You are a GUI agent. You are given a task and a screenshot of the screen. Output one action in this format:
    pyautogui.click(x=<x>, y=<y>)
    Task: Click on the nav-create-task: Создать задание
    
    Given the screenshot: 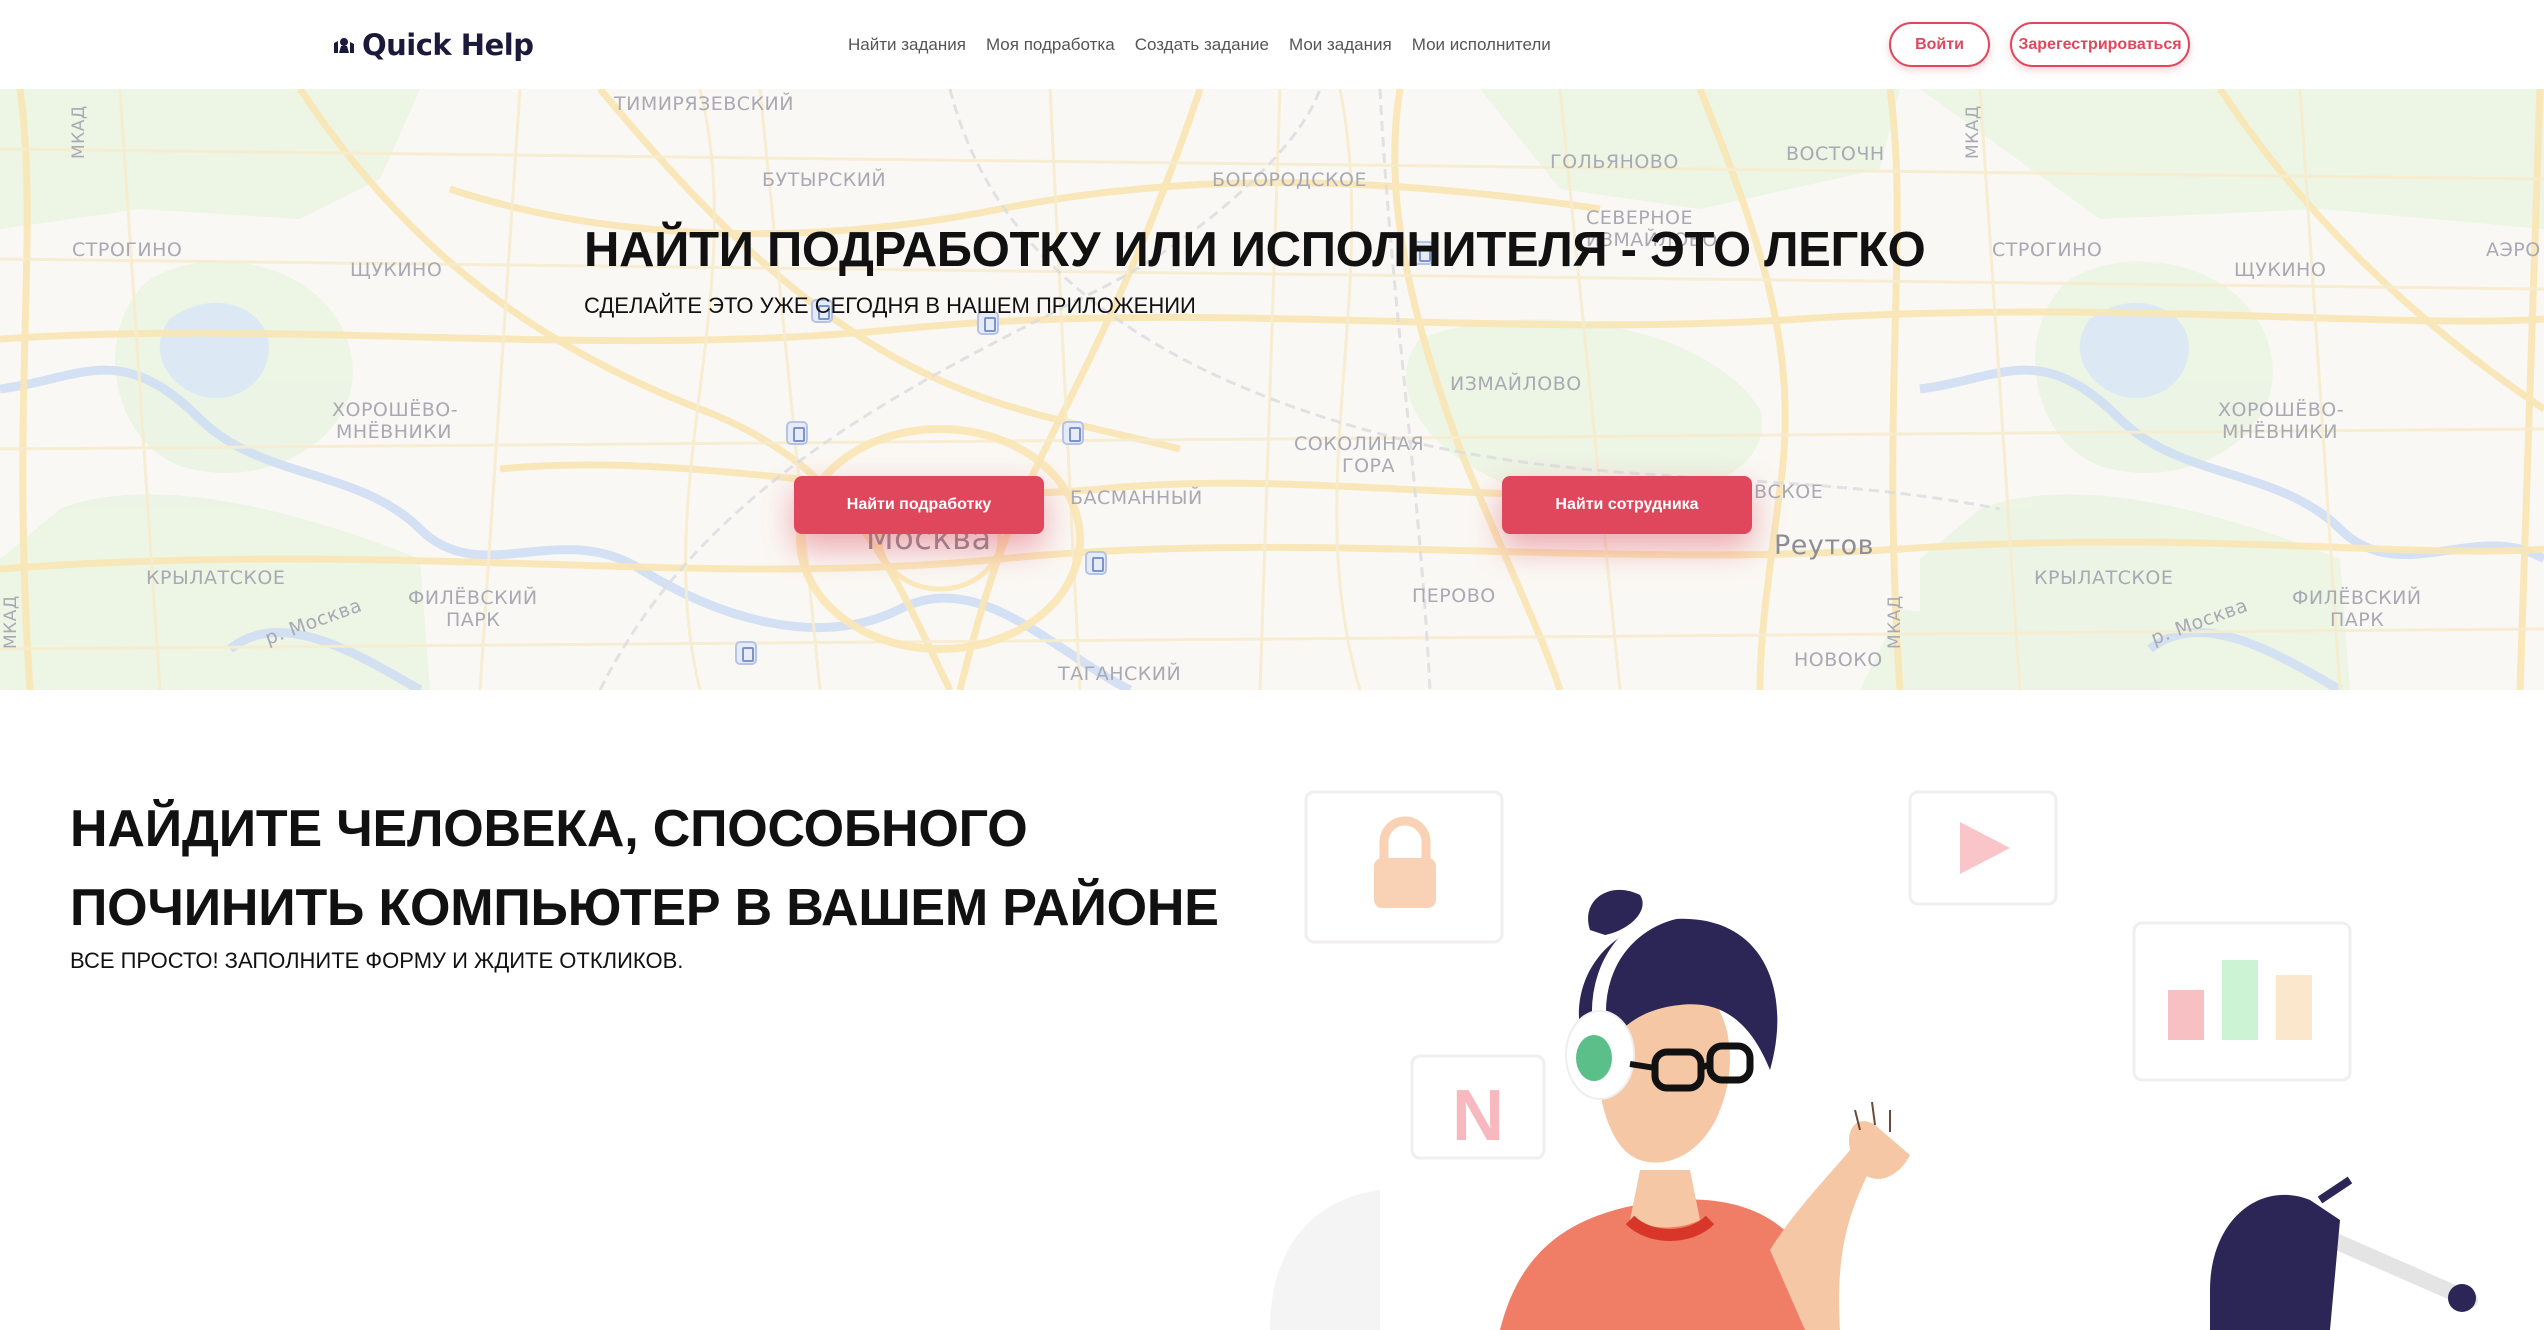 What is the action you would take?
    pyautogui.click(x=1202, y=45)
    